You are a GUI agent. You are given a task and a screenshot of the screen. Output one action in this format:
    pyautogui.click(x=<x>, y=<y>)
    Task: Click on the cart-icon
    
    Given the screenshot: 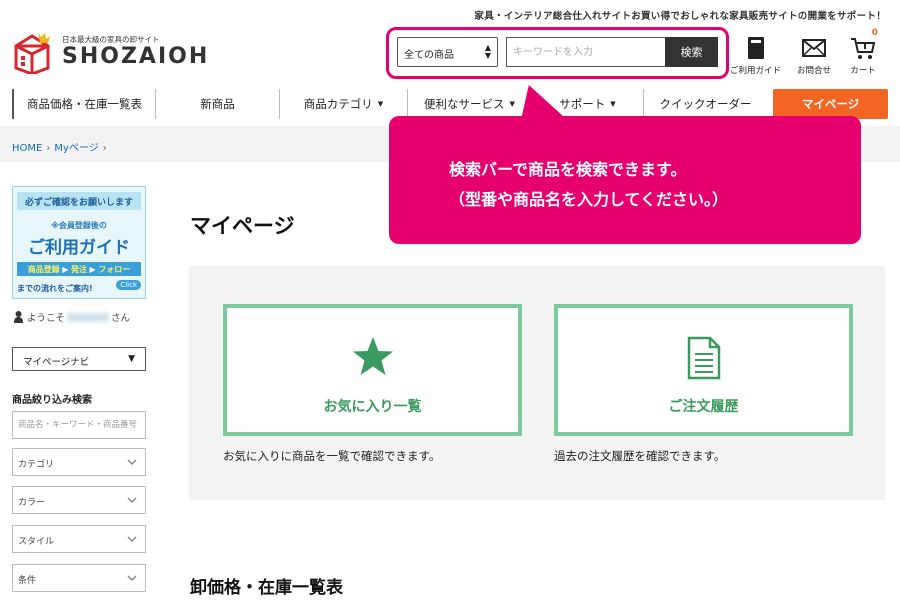 What is the action you would take?
    pyautogui.click(x=863, y=48)
    